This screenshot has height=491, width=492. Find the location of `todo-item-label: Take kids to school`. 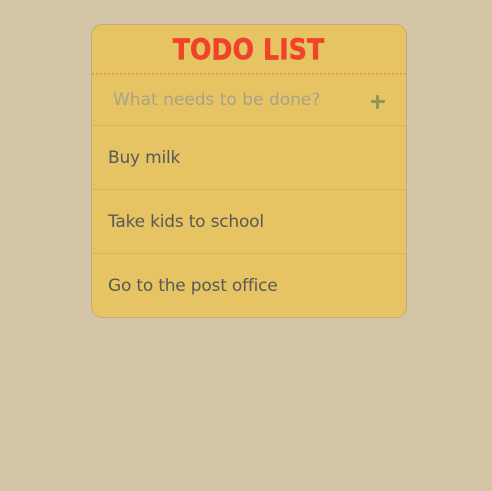

todo-item-label: Take kids to school is located at coordinates (186, 221).